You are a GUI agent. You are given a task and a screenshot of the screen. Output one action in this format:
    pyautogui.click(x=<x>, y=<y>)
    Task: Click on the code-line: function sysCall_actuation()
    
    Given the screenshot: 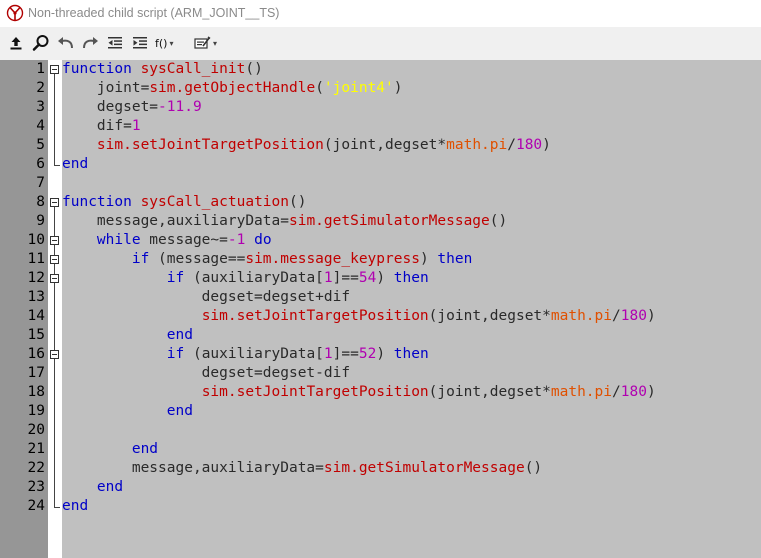 What is the action you would take?
    pyautogui.click(x=184, y=202)
    